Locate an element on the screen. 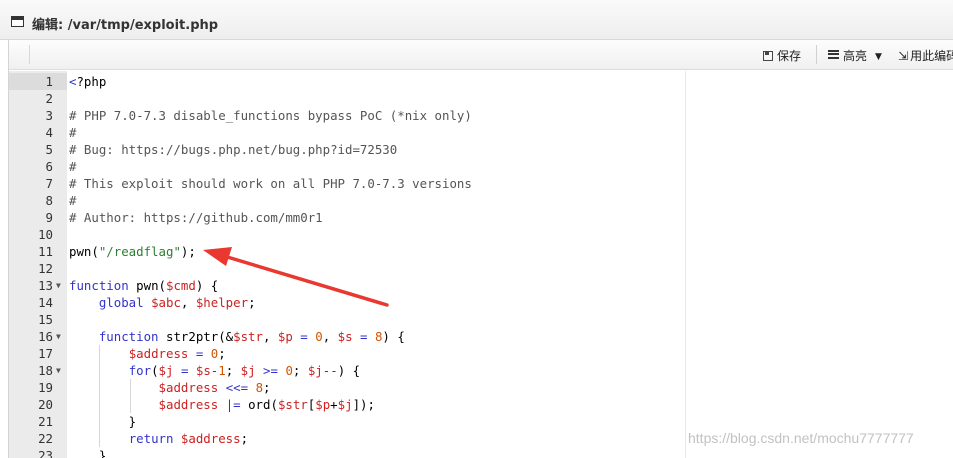  arrow-head is located at coordinates (217, 256).